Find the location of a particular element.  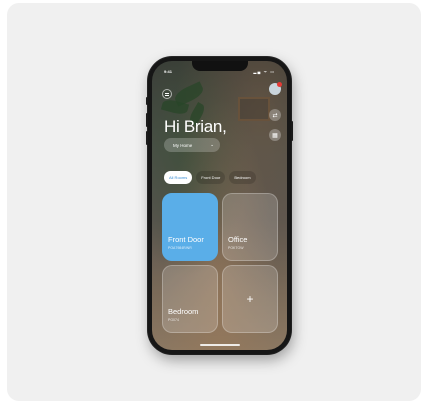

background-wall-art is located at coordinates (254, 109).